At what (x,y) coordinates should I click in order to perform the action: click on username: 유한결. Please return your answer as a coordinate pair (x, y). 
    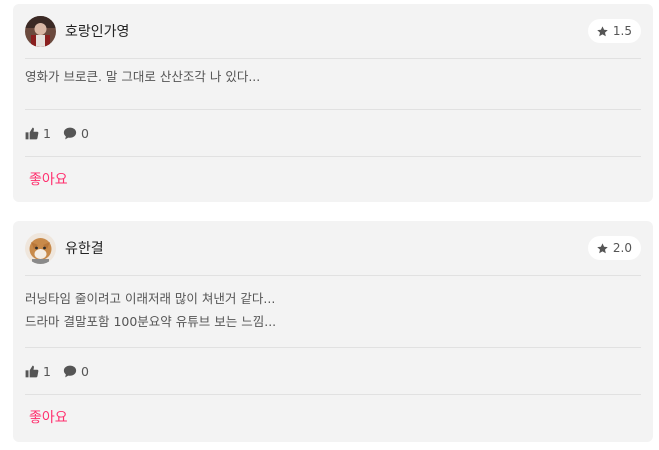
    Looking at the image, I should click on (84, 248).